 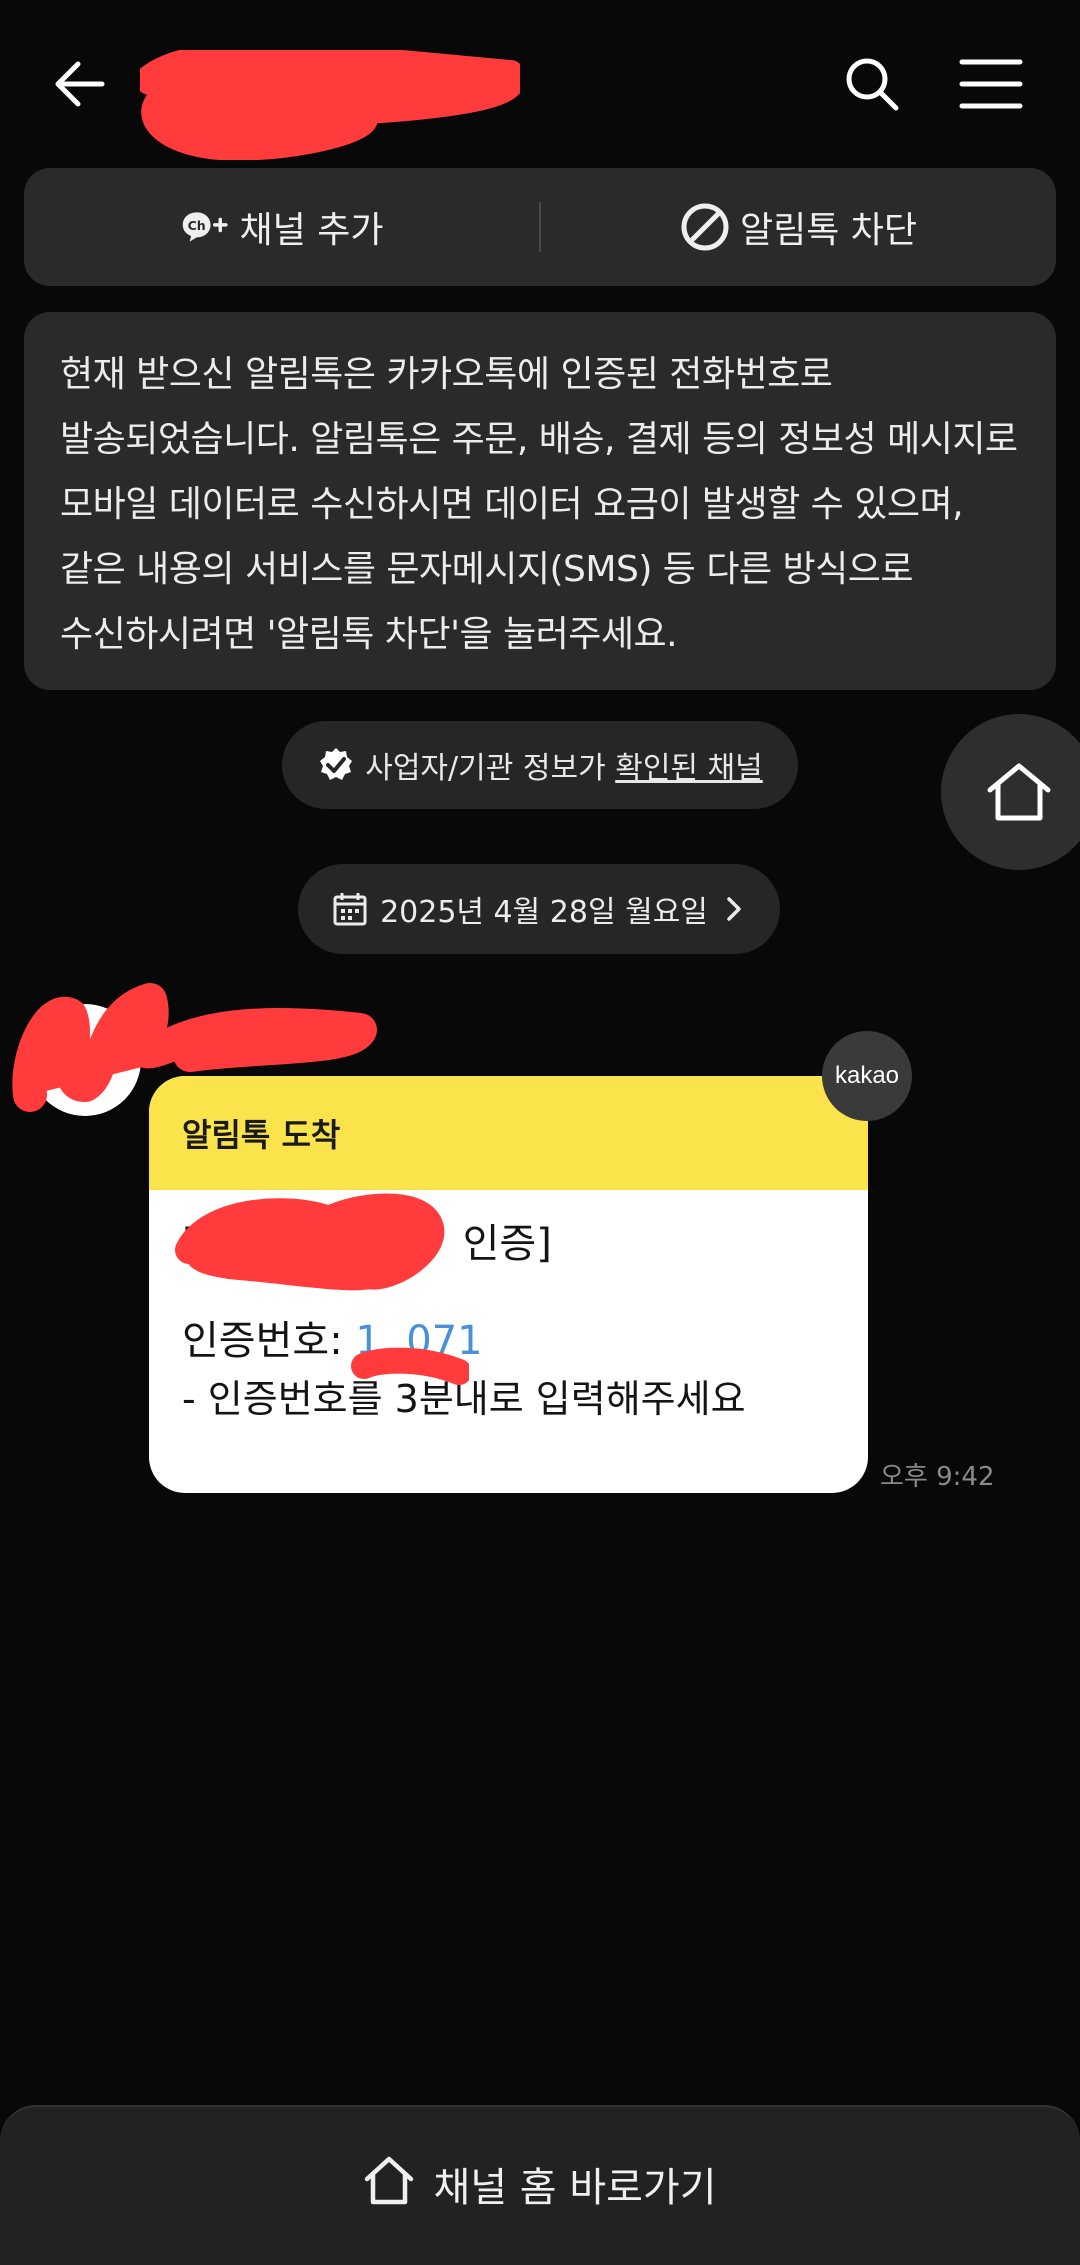 I want to click on auth-code-label: 인증번호:, so click(x=269, y=1341).